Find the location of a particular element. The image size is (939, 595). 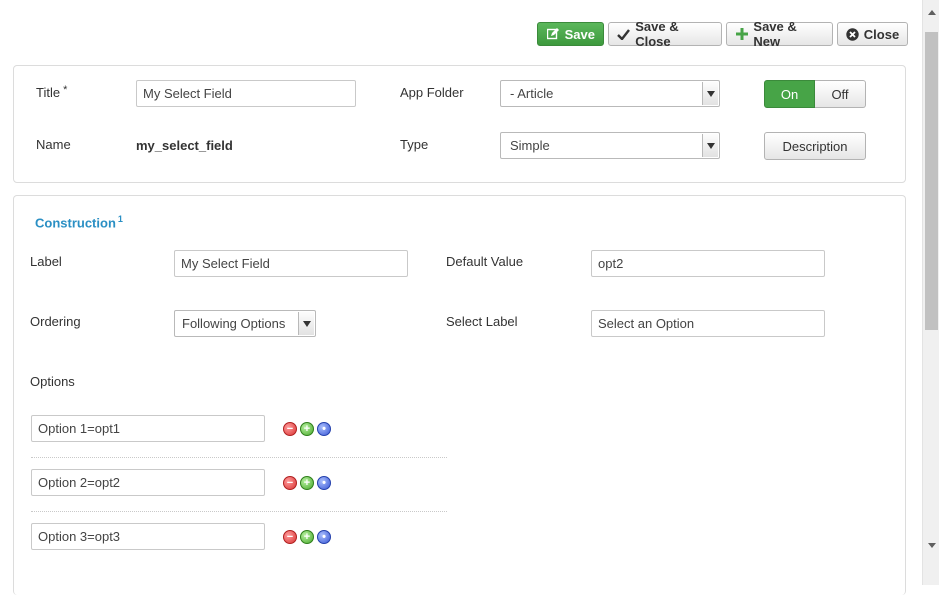

description-button: Description is located at coordinates (815, 146).